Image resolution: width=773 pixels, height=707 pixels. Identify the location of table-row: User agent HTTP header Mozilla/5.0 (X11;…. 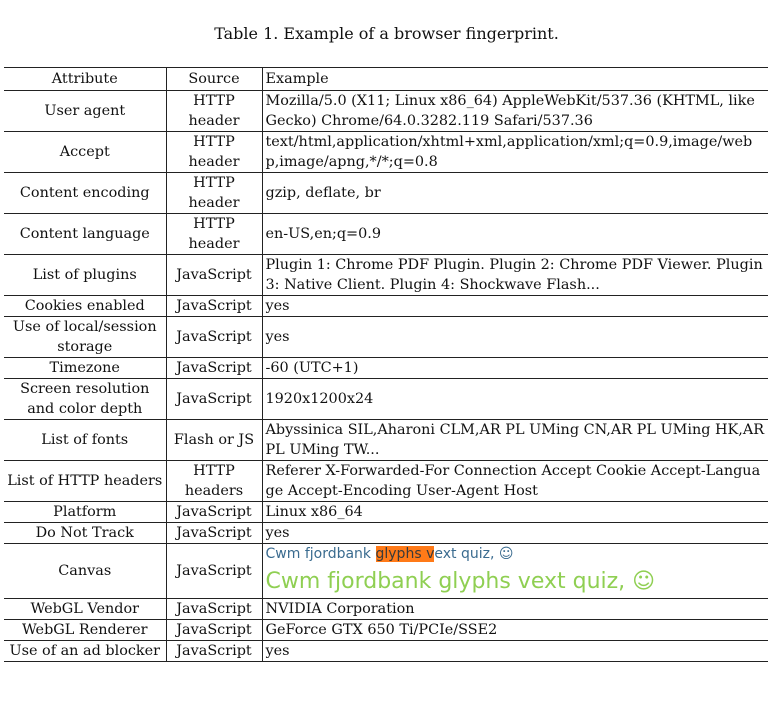
(386, 111).